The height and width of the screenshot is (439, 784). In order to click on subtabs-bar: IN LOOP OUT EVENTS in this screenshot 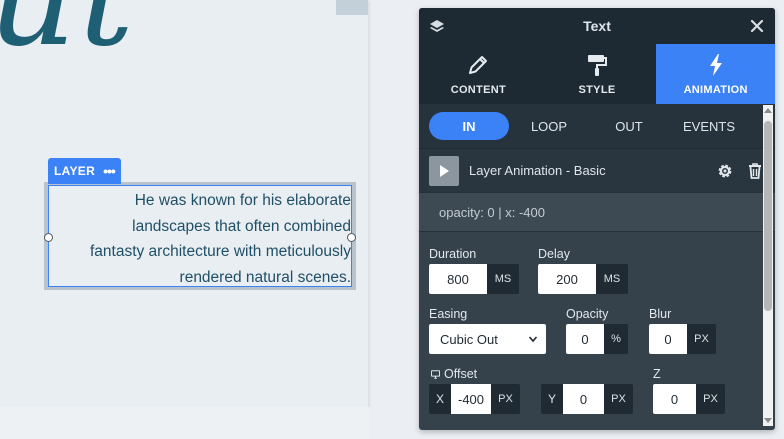, I will do `click(597, 126)`.